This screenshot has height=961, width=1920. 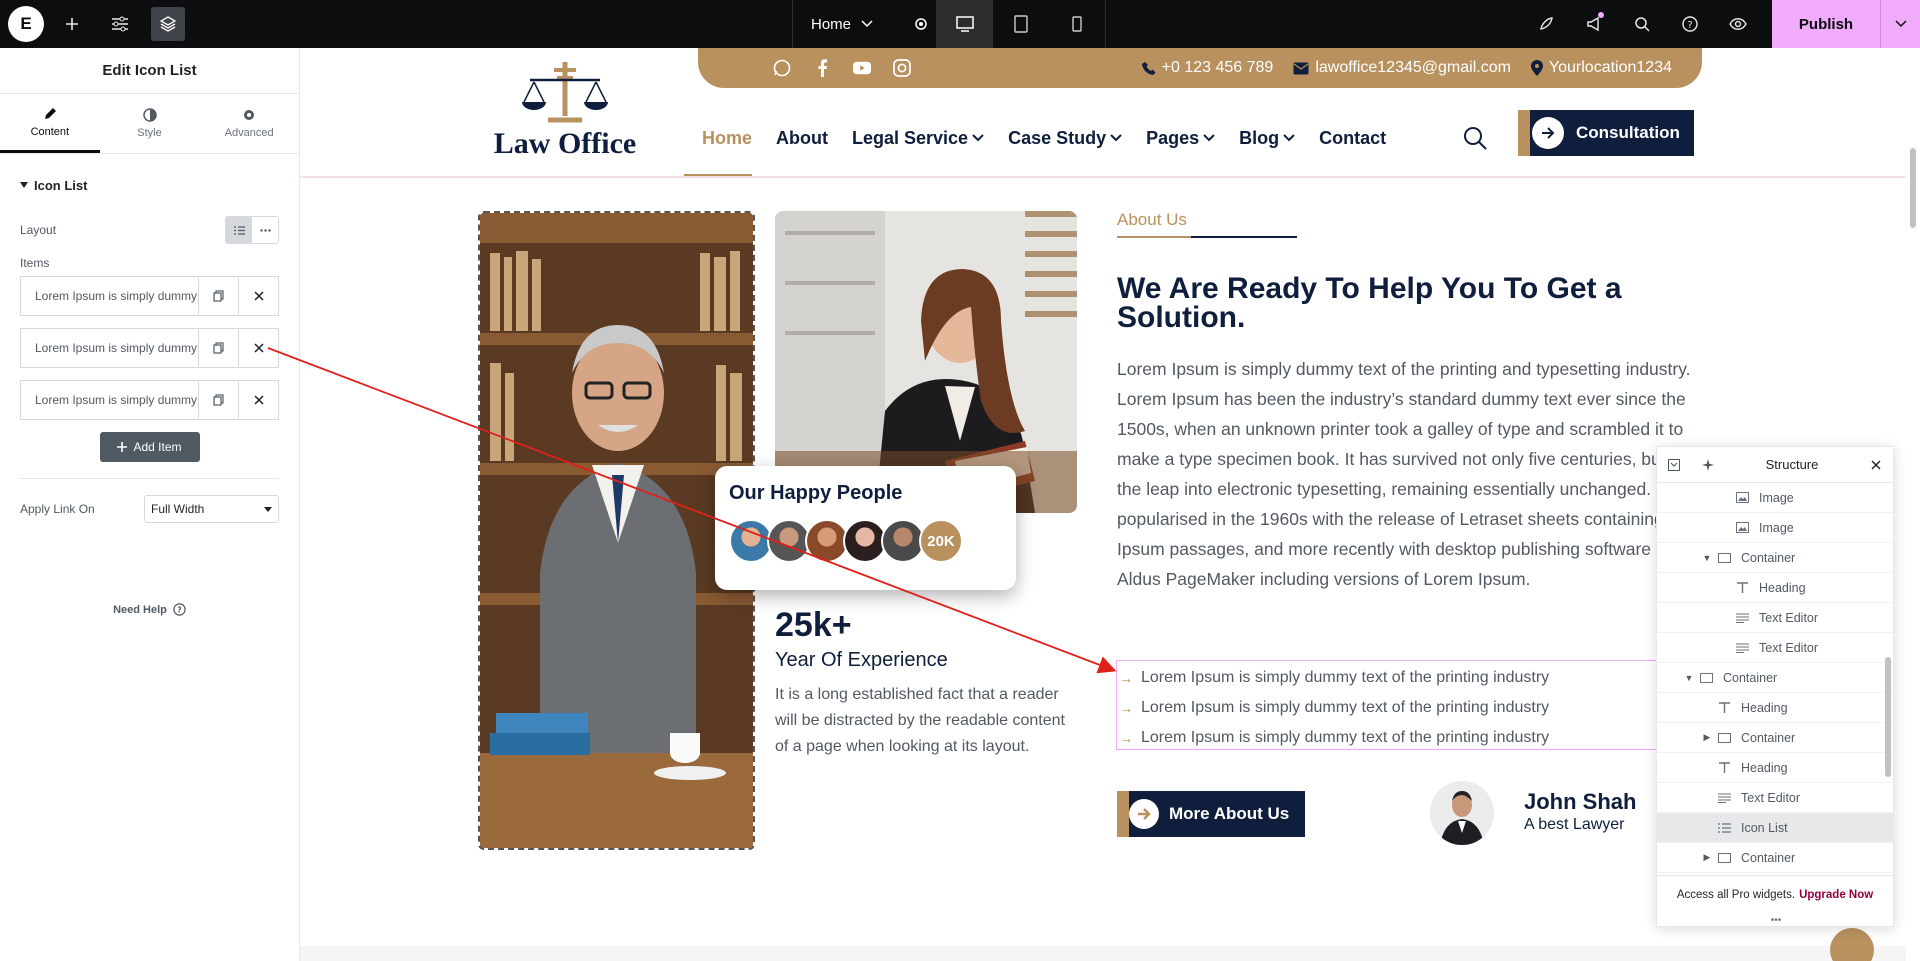 What do you see at coordinates (1642, 24) in the screenshot?
I see `finder-button` at bounding box center [1642, 24].